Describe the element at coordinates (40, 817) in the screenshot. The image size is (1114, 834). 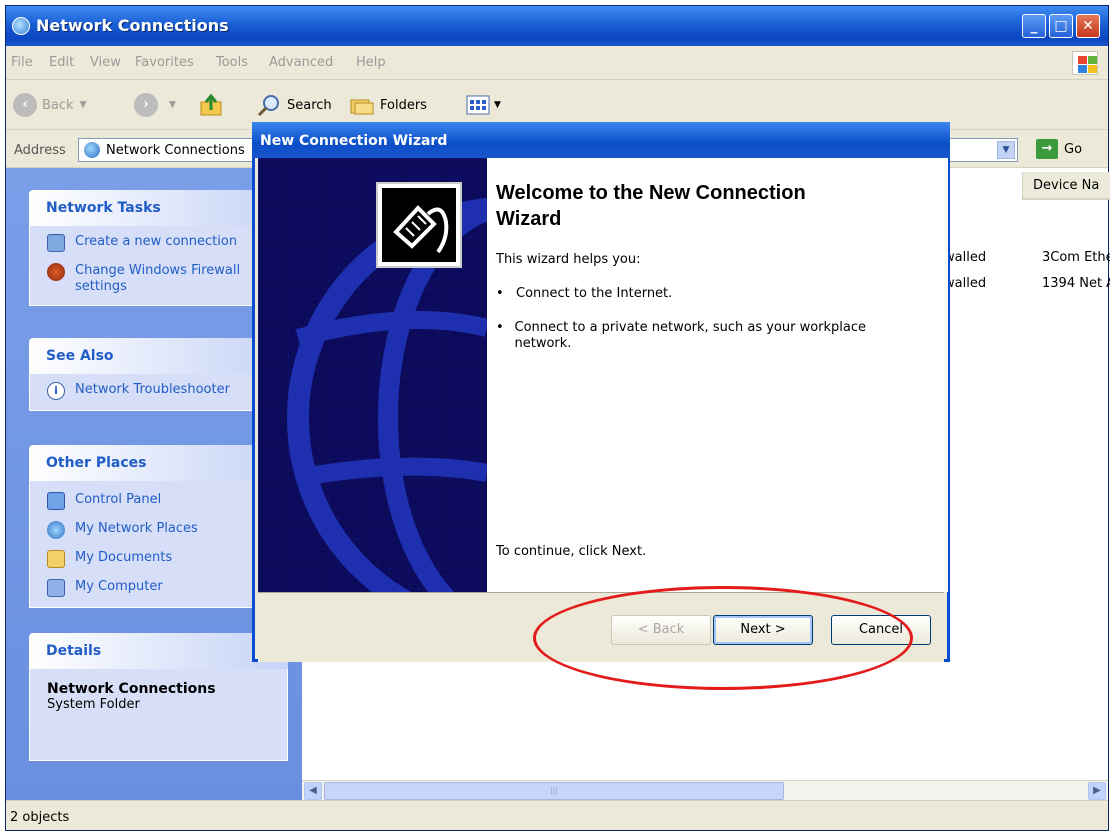
I see `status-text: 2 objects` at that location.